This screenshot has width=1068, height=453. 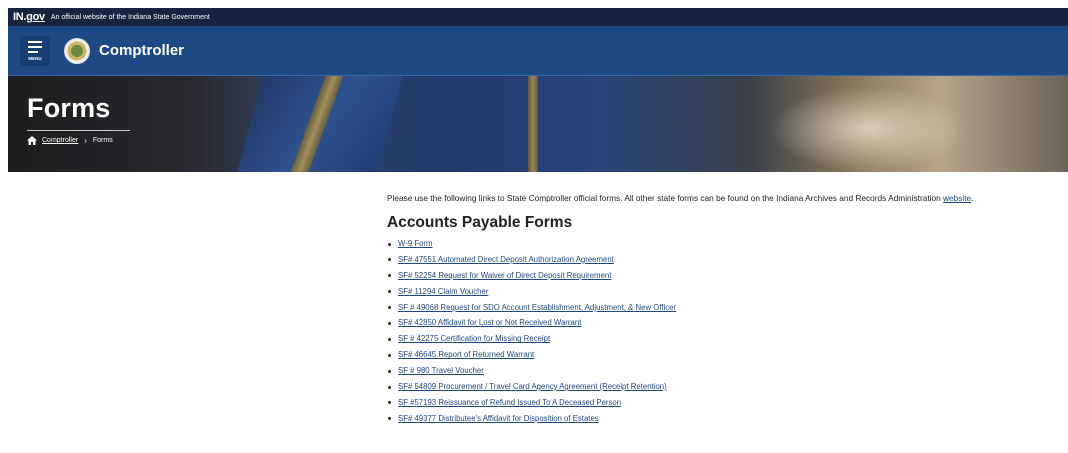 What do you see at coordinates (480, 222) in the screenshot?
I see `section-title: Accounts Payable Forms` at bounding box center [480, 222].